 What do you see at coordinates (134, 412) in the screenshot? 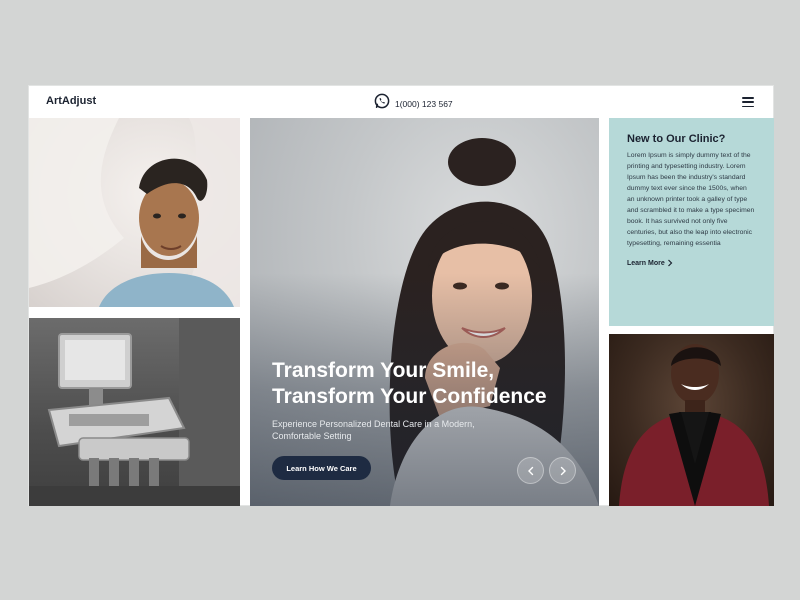
I see `dental-equipment-photo` at bounding box center [134, 412].